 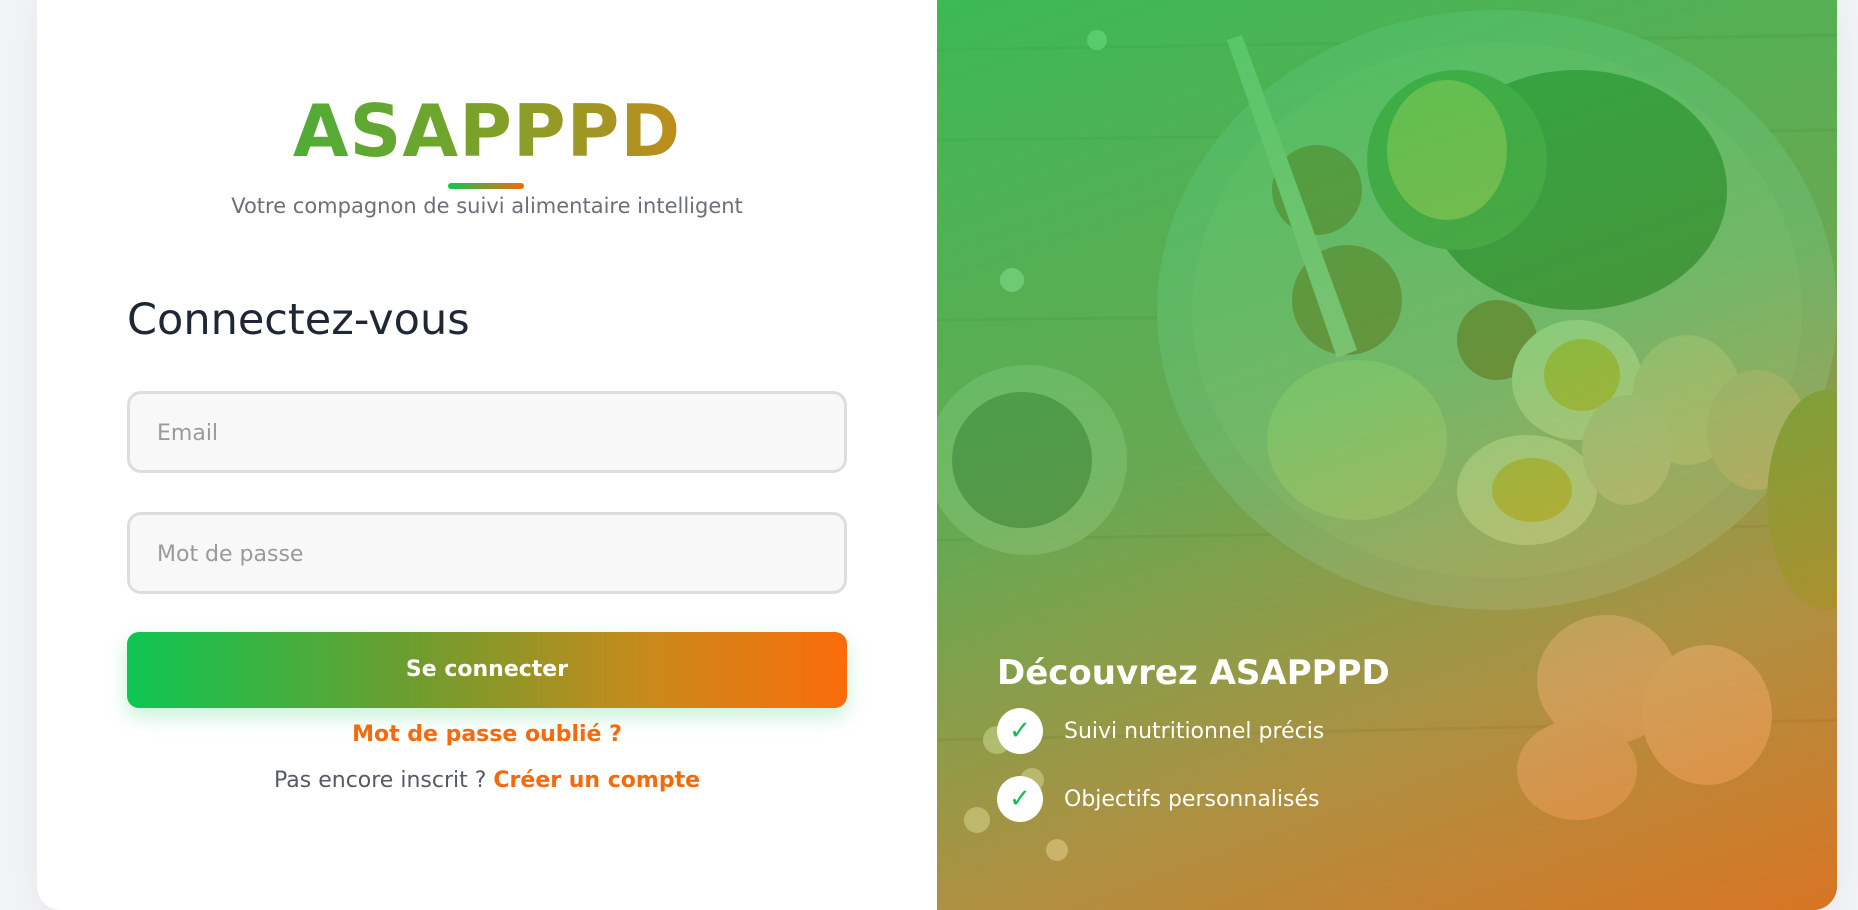 I want to click on feature-label: Objectifs personnalisés, so click(x=1192, y=799).